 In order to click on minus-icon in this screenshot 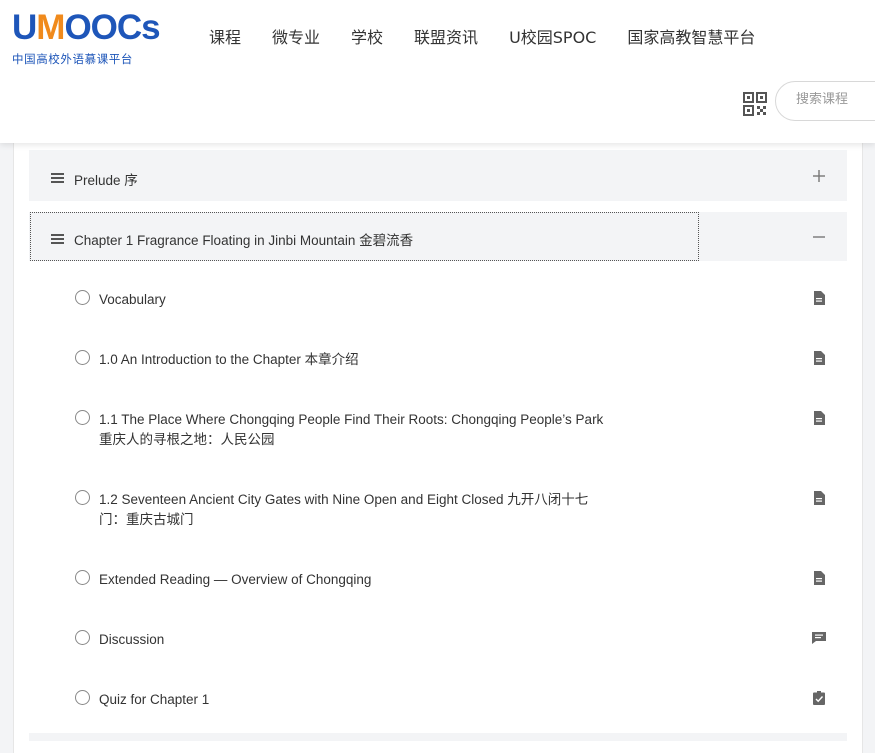, I will do `click(819, 237)`.